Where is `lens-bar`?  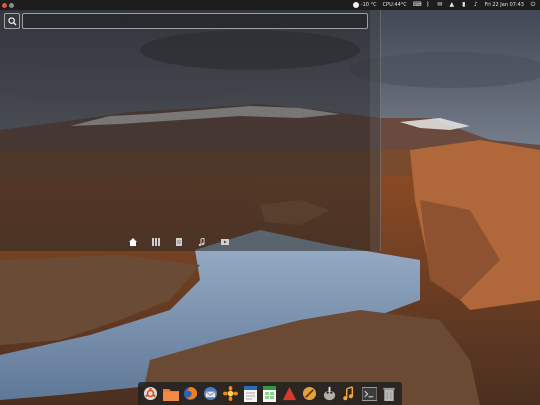 lens-bar is located at coordinates (178, 242).